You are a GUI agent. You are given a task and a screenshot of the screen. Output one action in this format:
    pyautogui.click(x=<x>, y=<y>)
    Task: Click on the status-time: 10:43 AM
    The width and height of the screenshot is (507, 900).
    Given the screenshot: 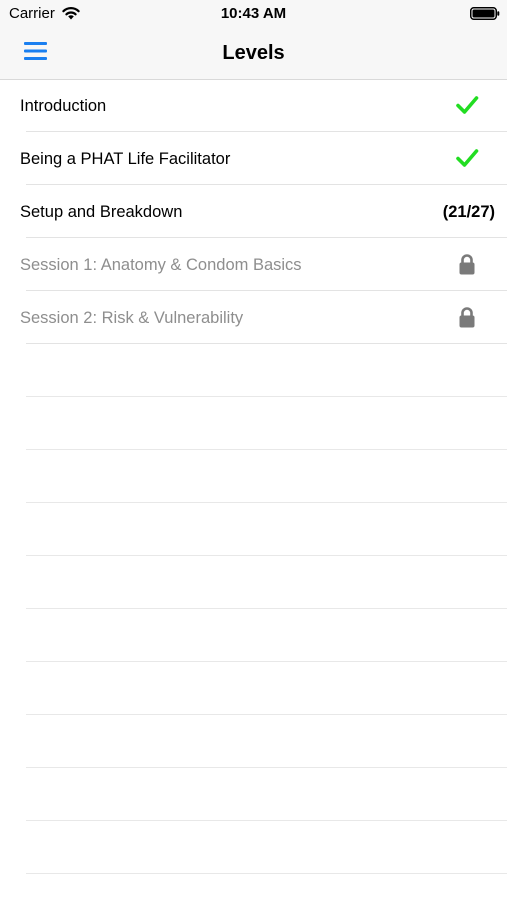 What is the action you would take?
    pyautogui.click(x=253, y=13)
    